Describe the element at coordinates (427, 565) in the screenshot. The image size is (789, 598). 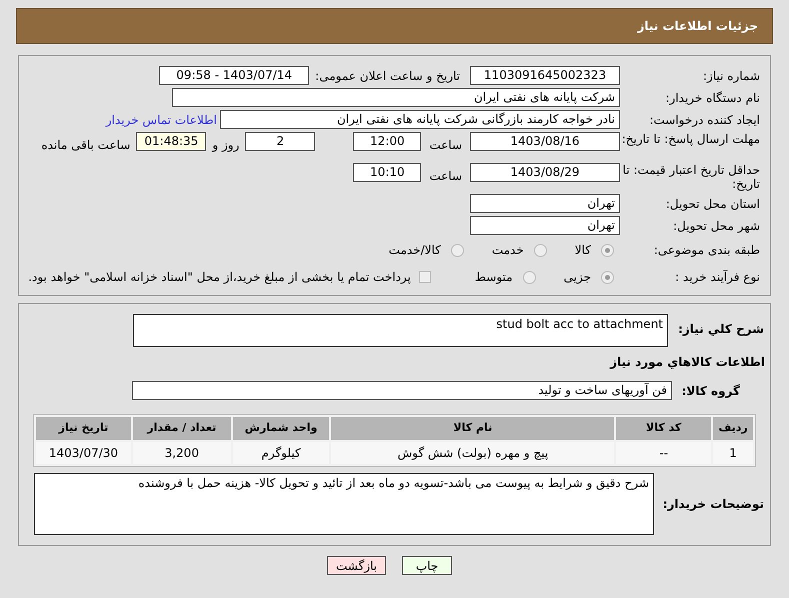
I see `print-button: چاپ` at that location.